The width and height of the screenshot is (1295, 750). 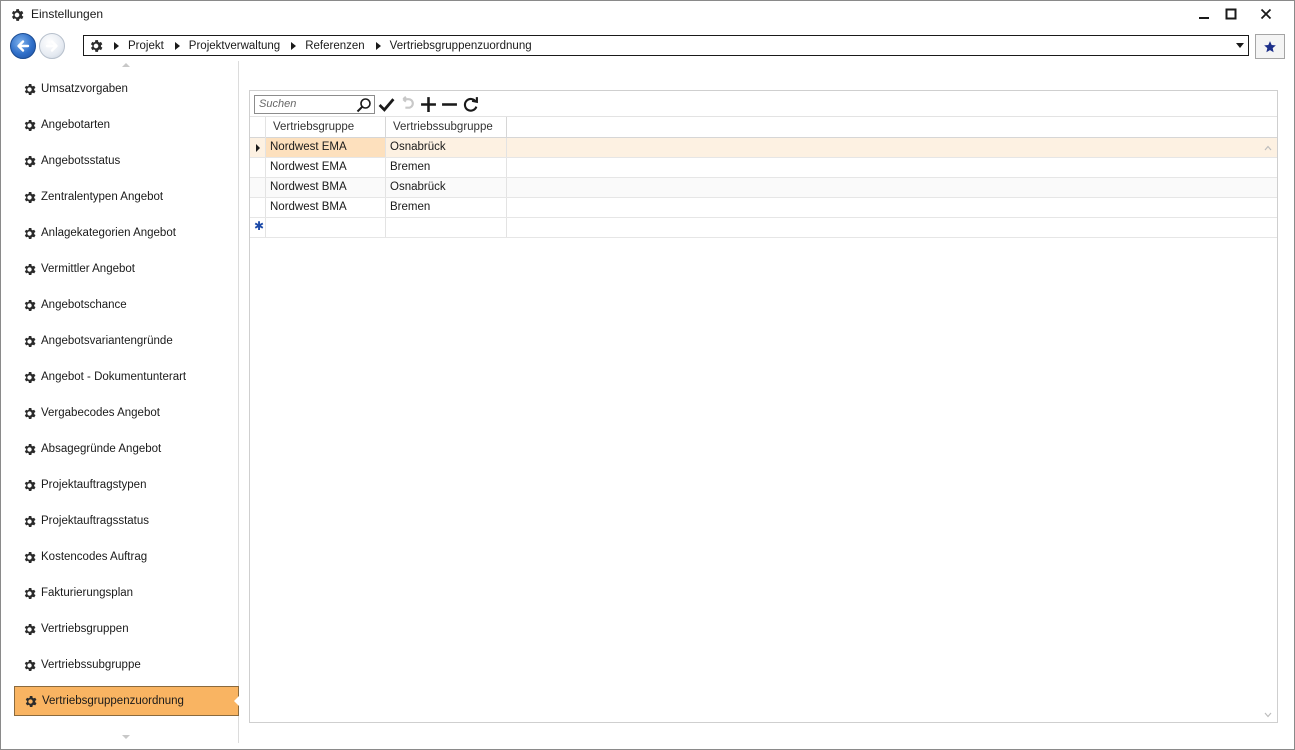 I want to click on grid-header: Vertriebsgruppe Vertriebssubgruppe, so click(x=763, y=127).